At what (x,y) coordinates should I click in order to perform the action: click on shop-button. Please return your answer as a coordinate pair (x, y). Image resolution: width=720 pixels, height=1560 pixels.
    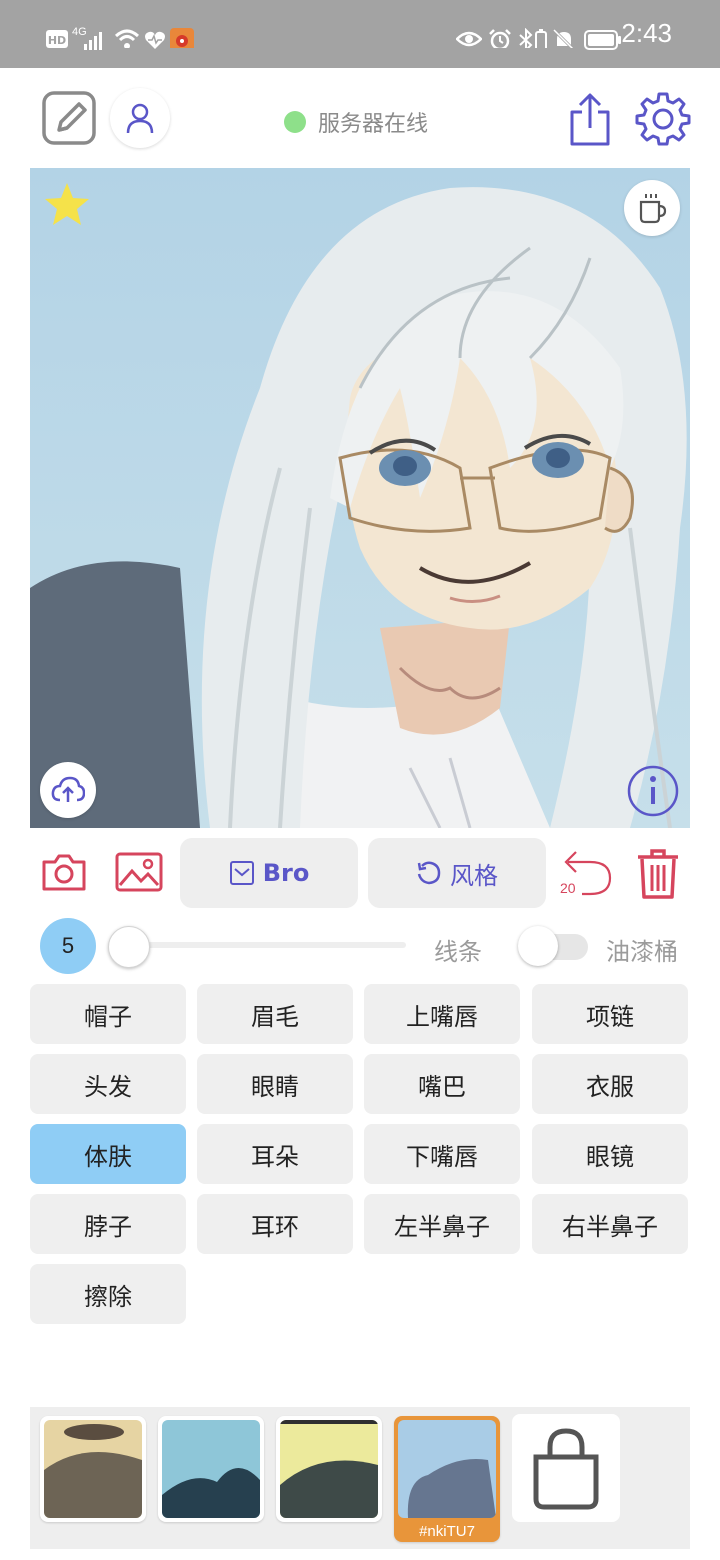
    Looking at the image, I should click on (566, 1468).